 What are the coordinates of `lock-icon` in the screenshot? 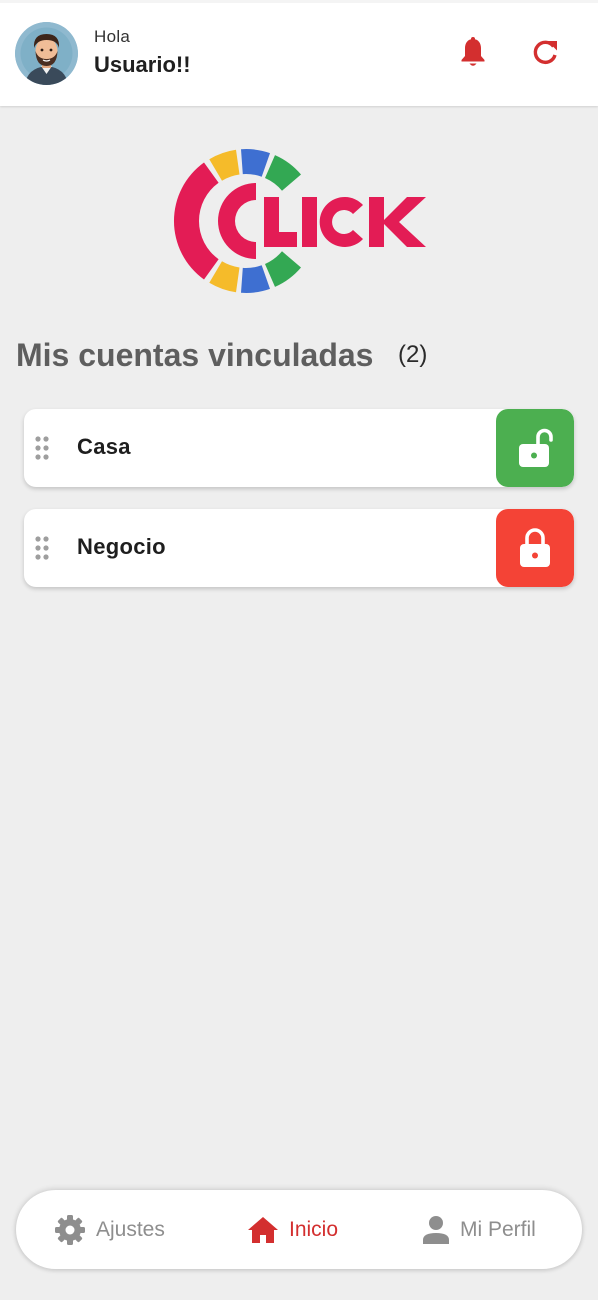 It's located at (535, 547).